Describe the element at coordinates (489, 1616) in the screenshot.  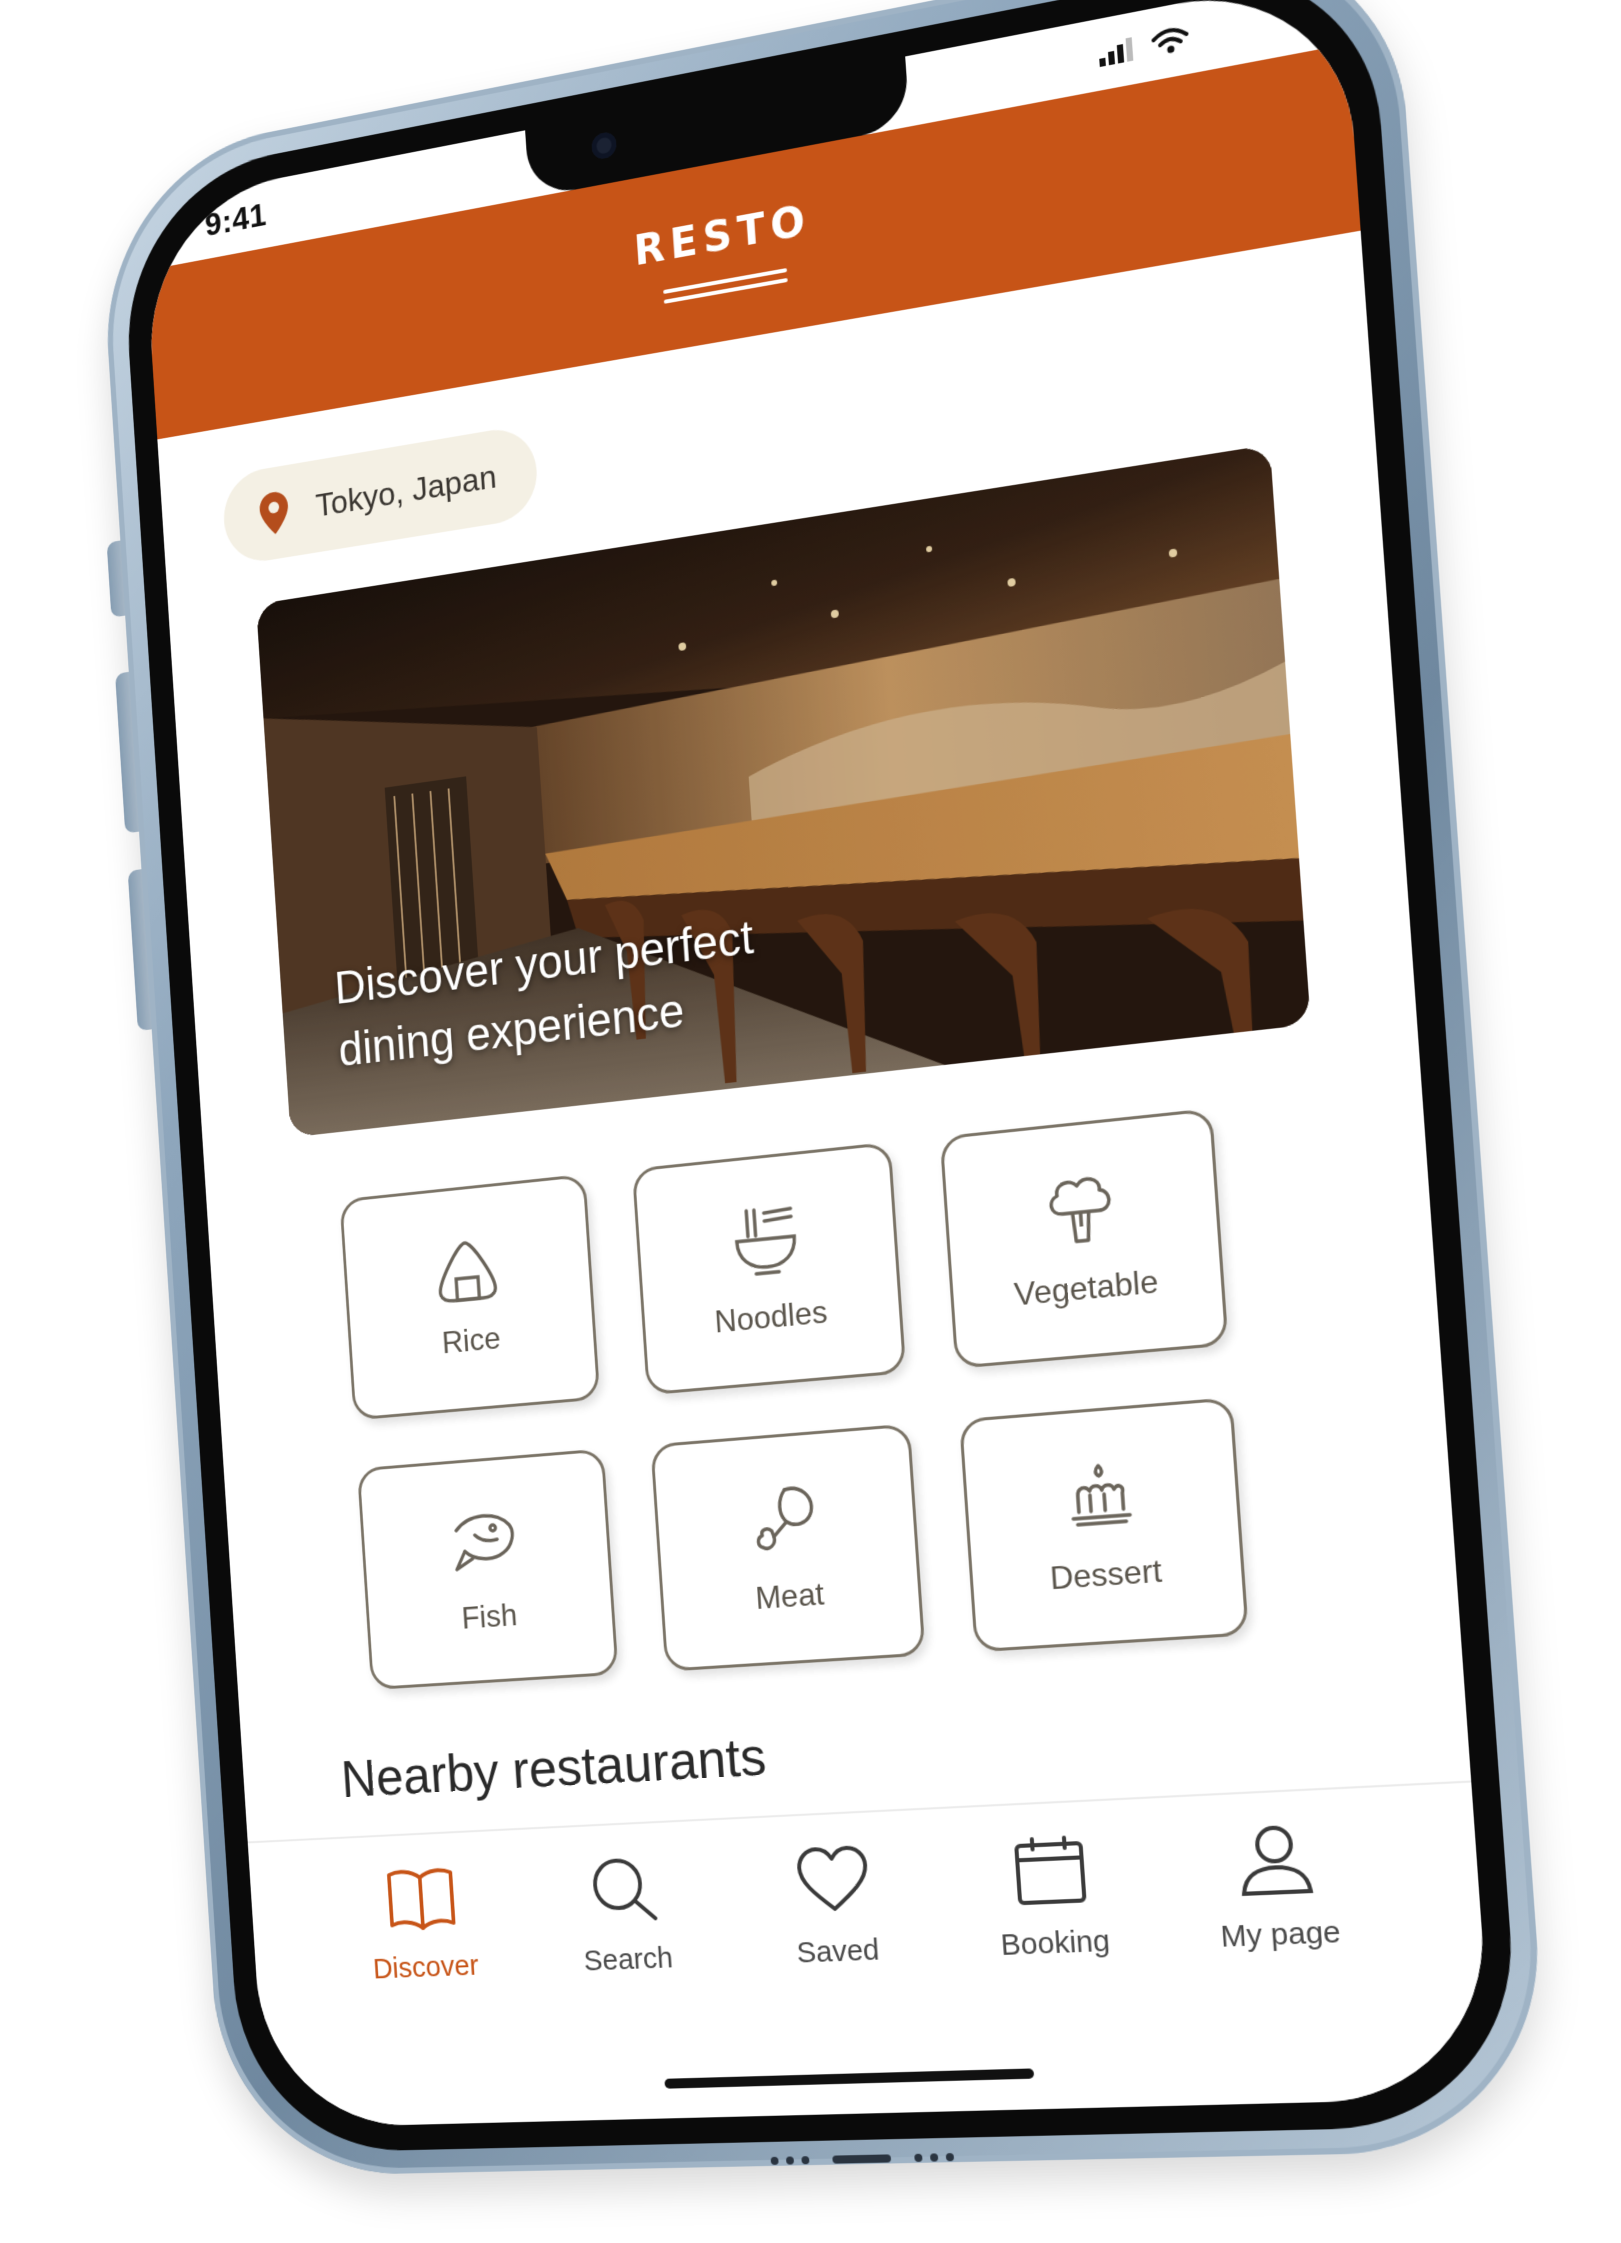
I see `category-label: Fish` at that location.